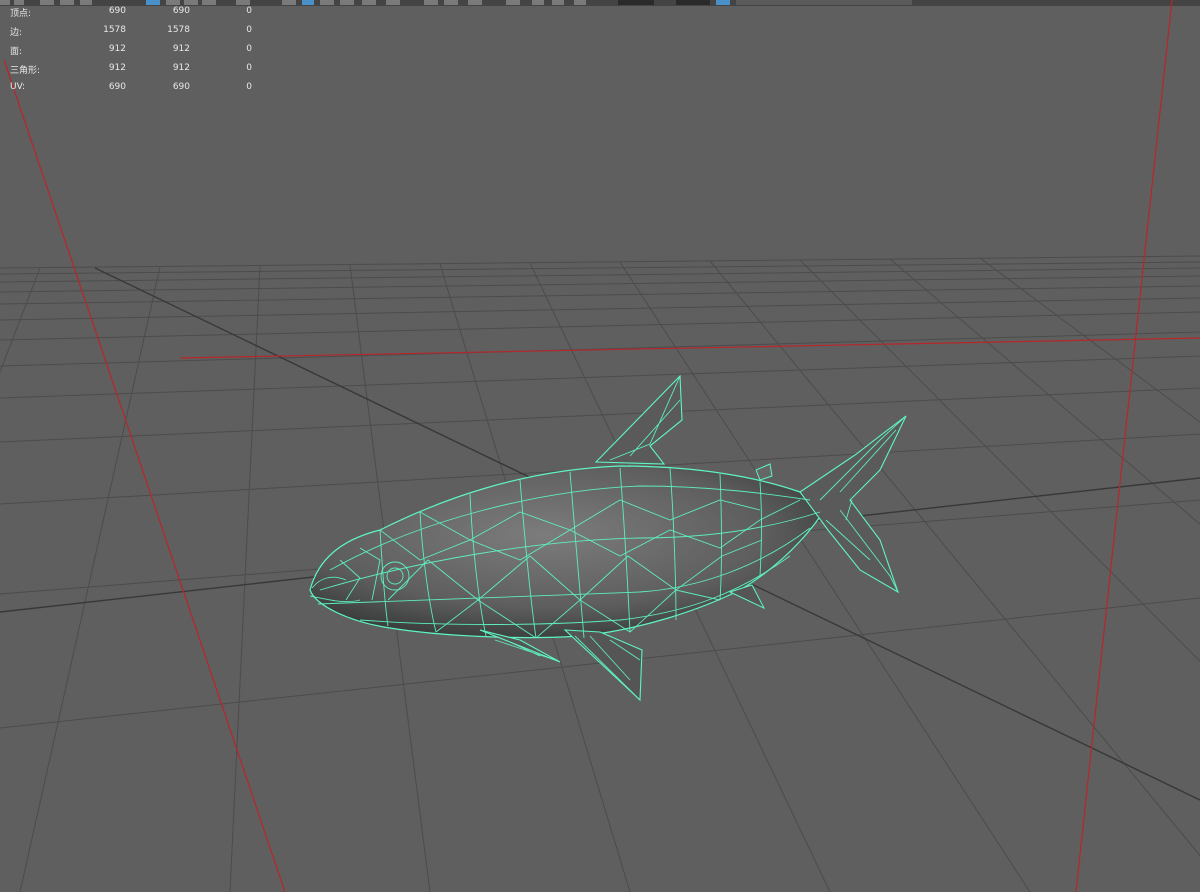 The width and height of the screenshot is (1200, 892). I want to click on hud-label: UV:, so click(18, 87).